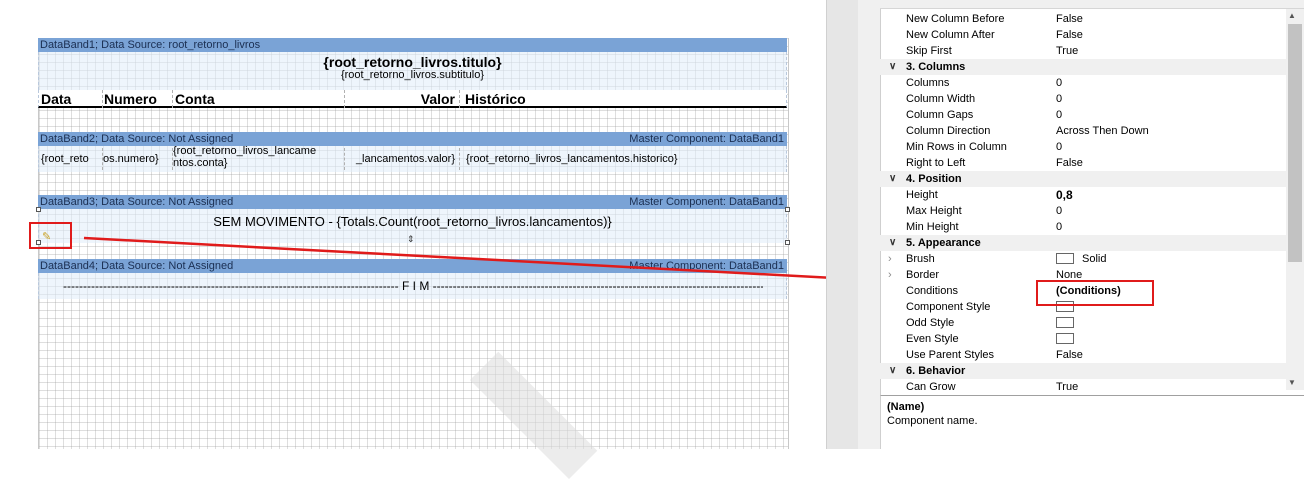 This screenshot has height=479, width=1304. I want to click on property-value-text: 0,8, so click(1064, 195).